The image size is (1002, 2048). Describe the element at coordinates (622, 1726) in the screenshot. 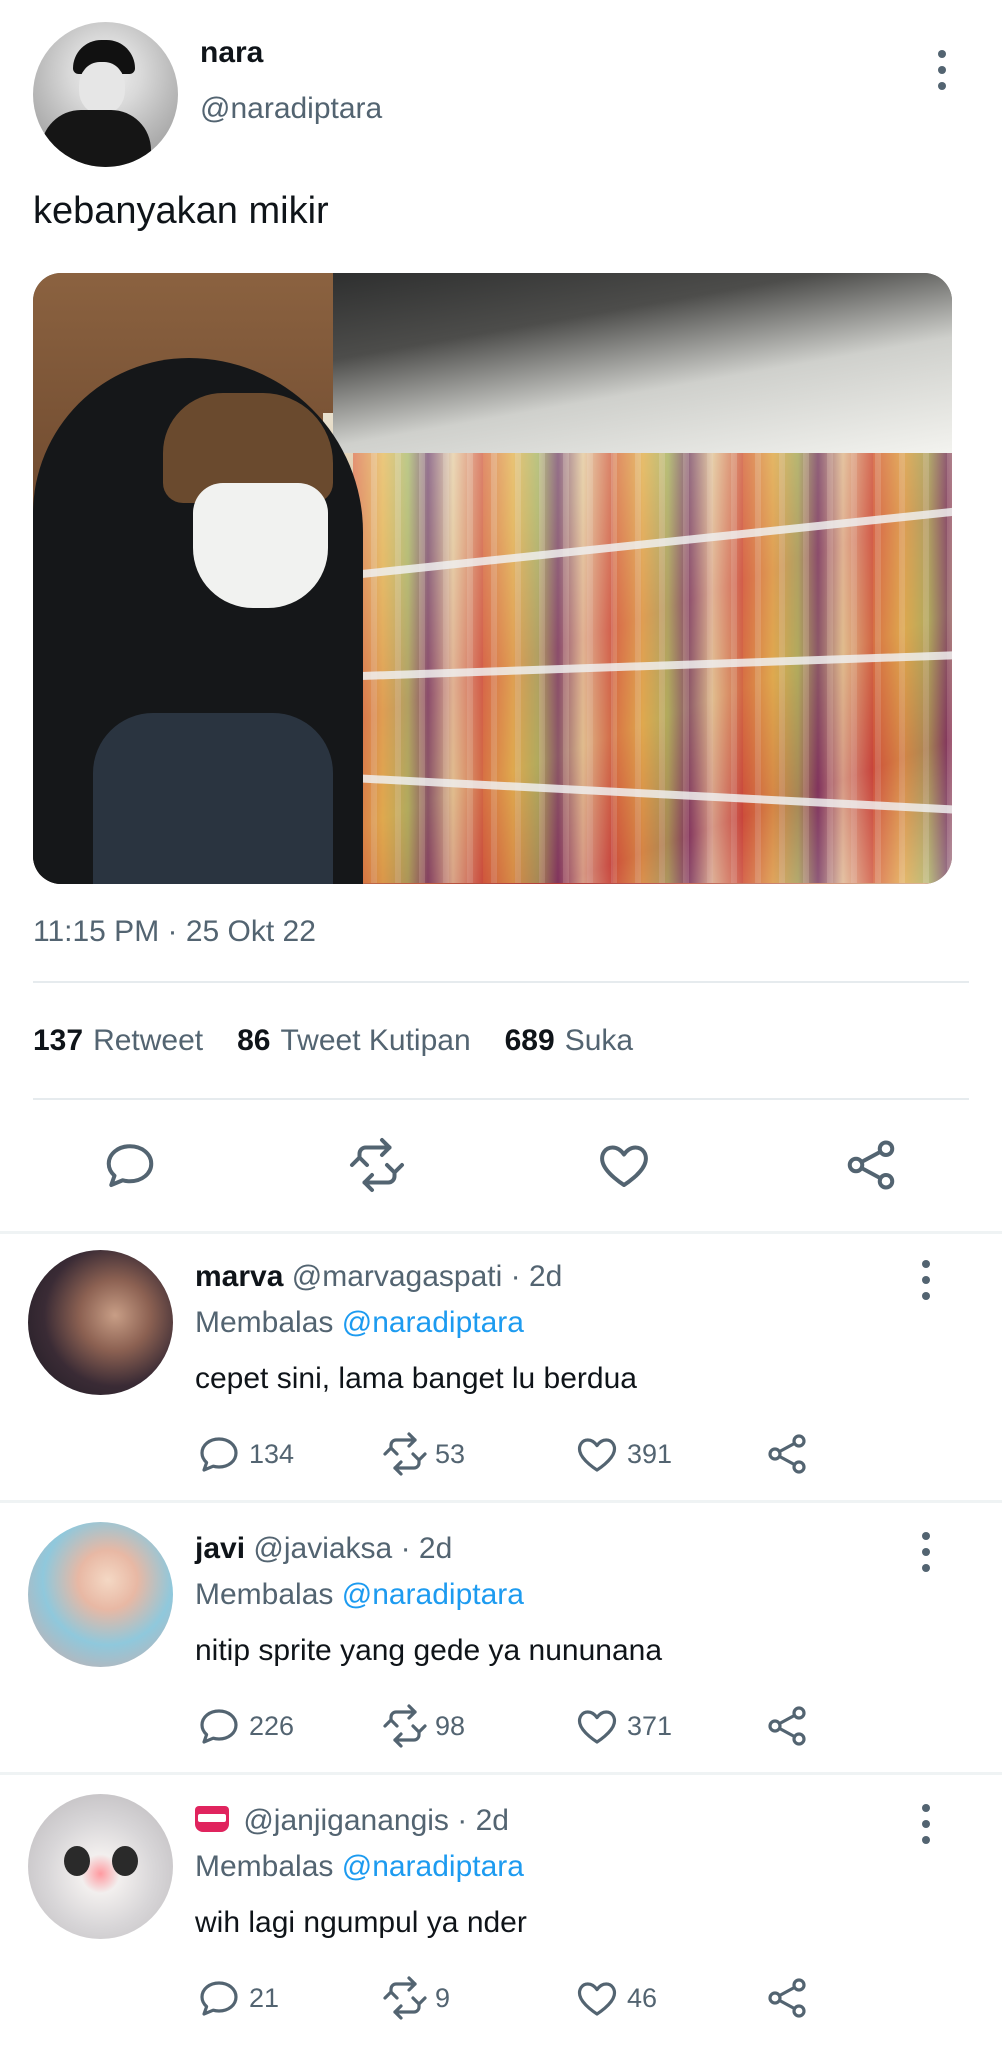

I see `like-button: 371` at that location.